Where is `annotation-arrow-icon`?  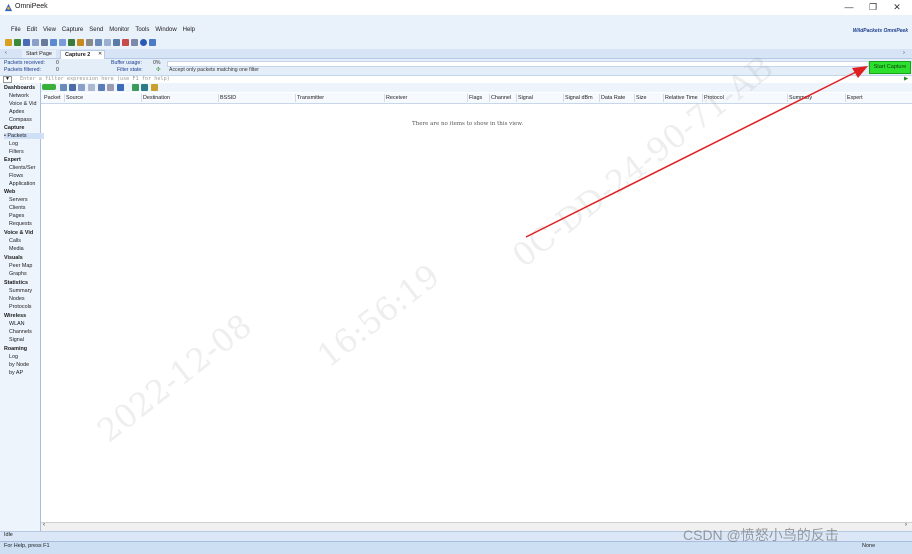
annotation-arrow-icon is located at coordinates (696, 152).